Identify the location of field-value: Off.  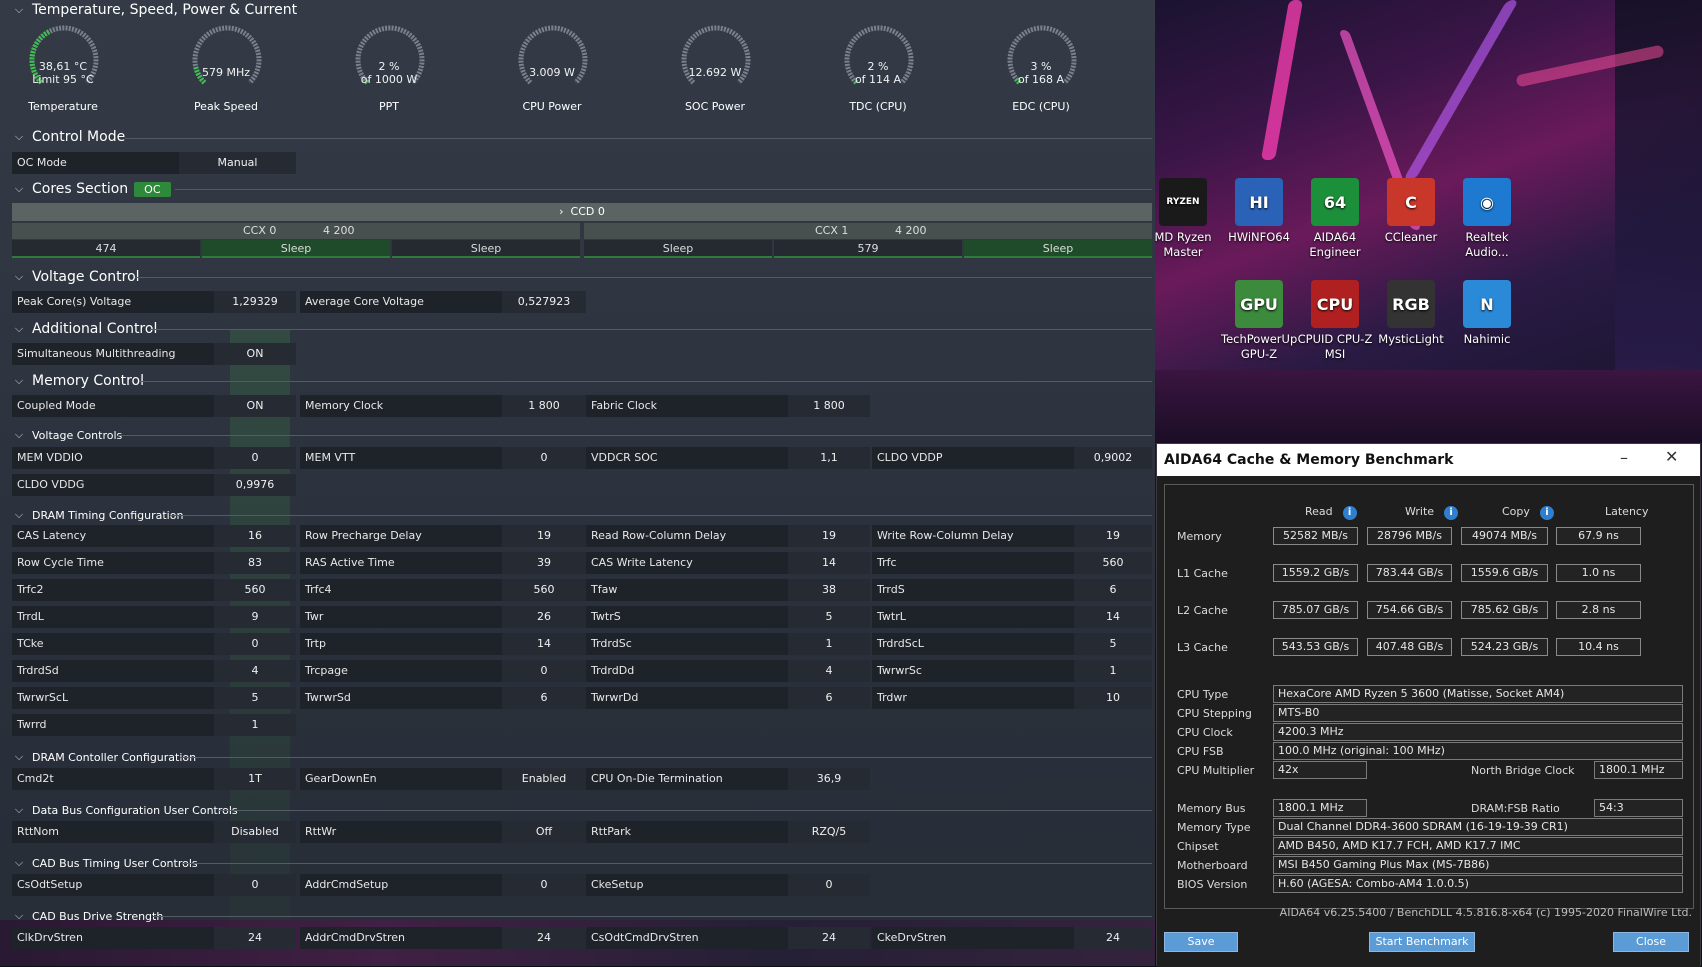
(544, 832).